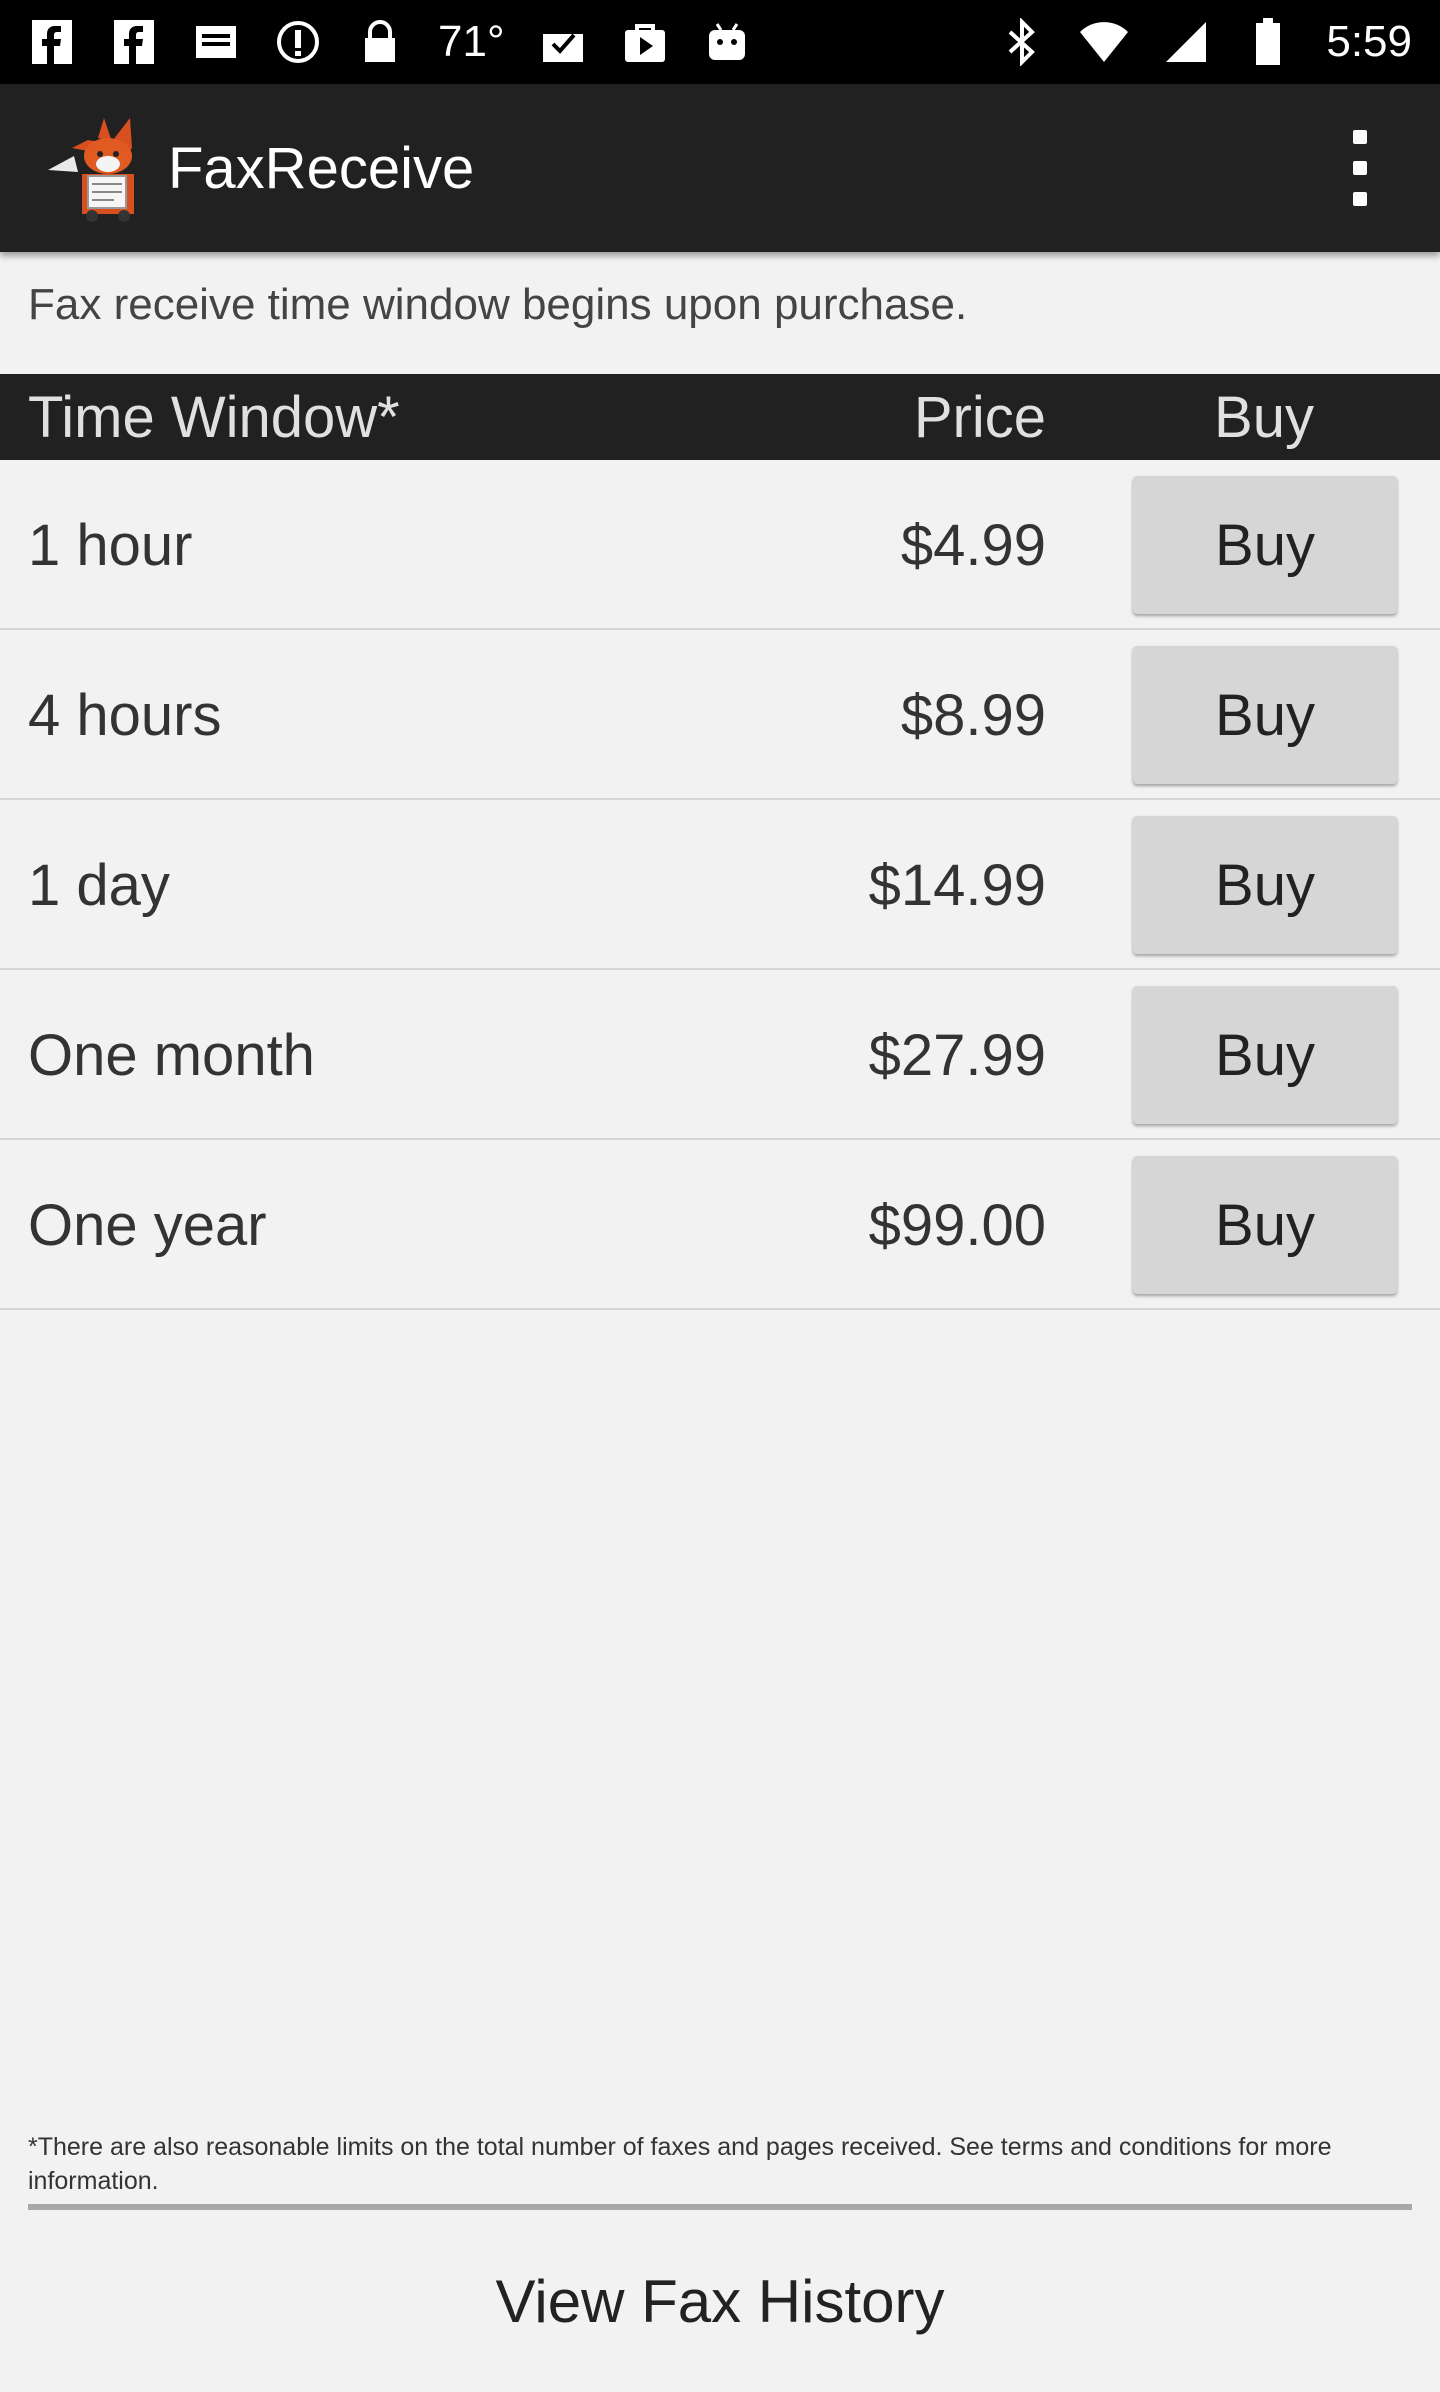 The width and height of the screenshot is (1440, 2392). Describe the element at coordinates (973, 715) in the screenshot. I see `price-value: $8.99` at that location.